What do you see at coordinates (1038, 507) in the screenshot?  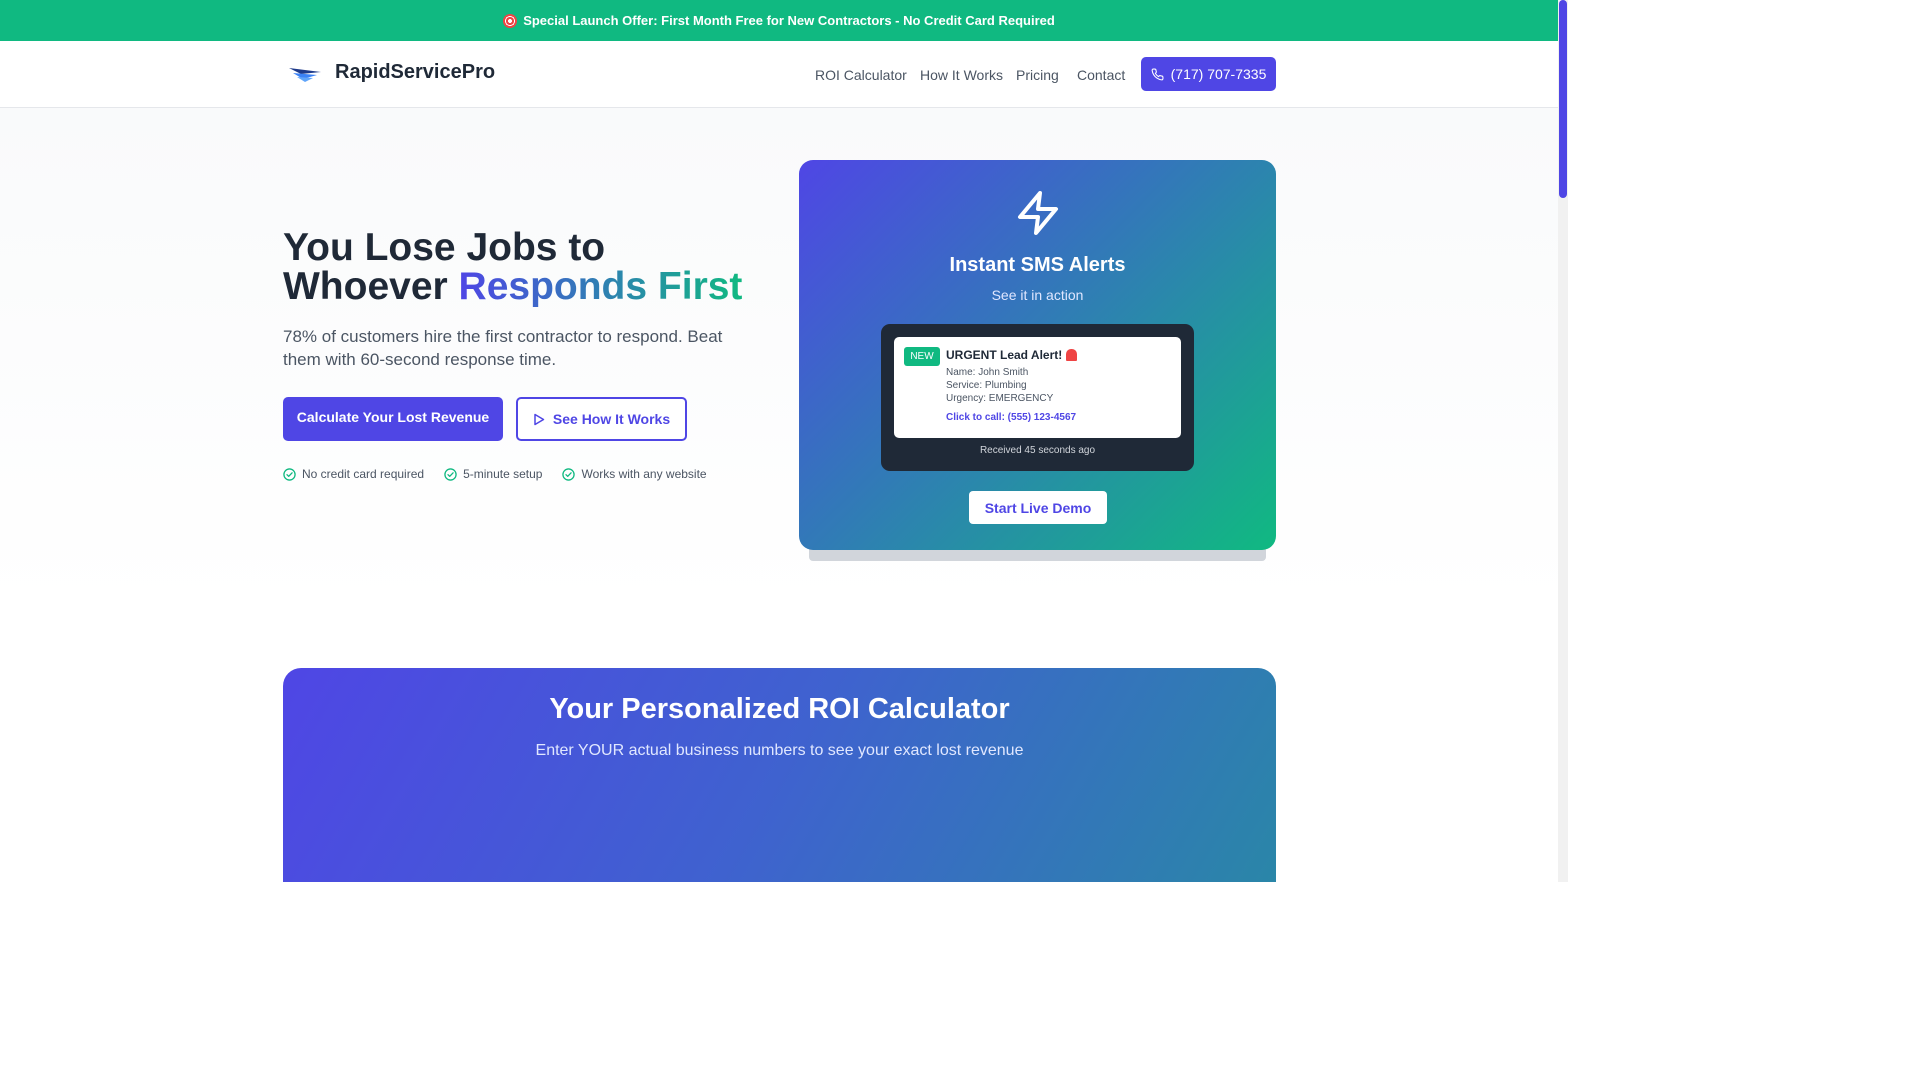 I see `start-live-demo-button: Start Live Demo` at bounding box center [1038, 507].